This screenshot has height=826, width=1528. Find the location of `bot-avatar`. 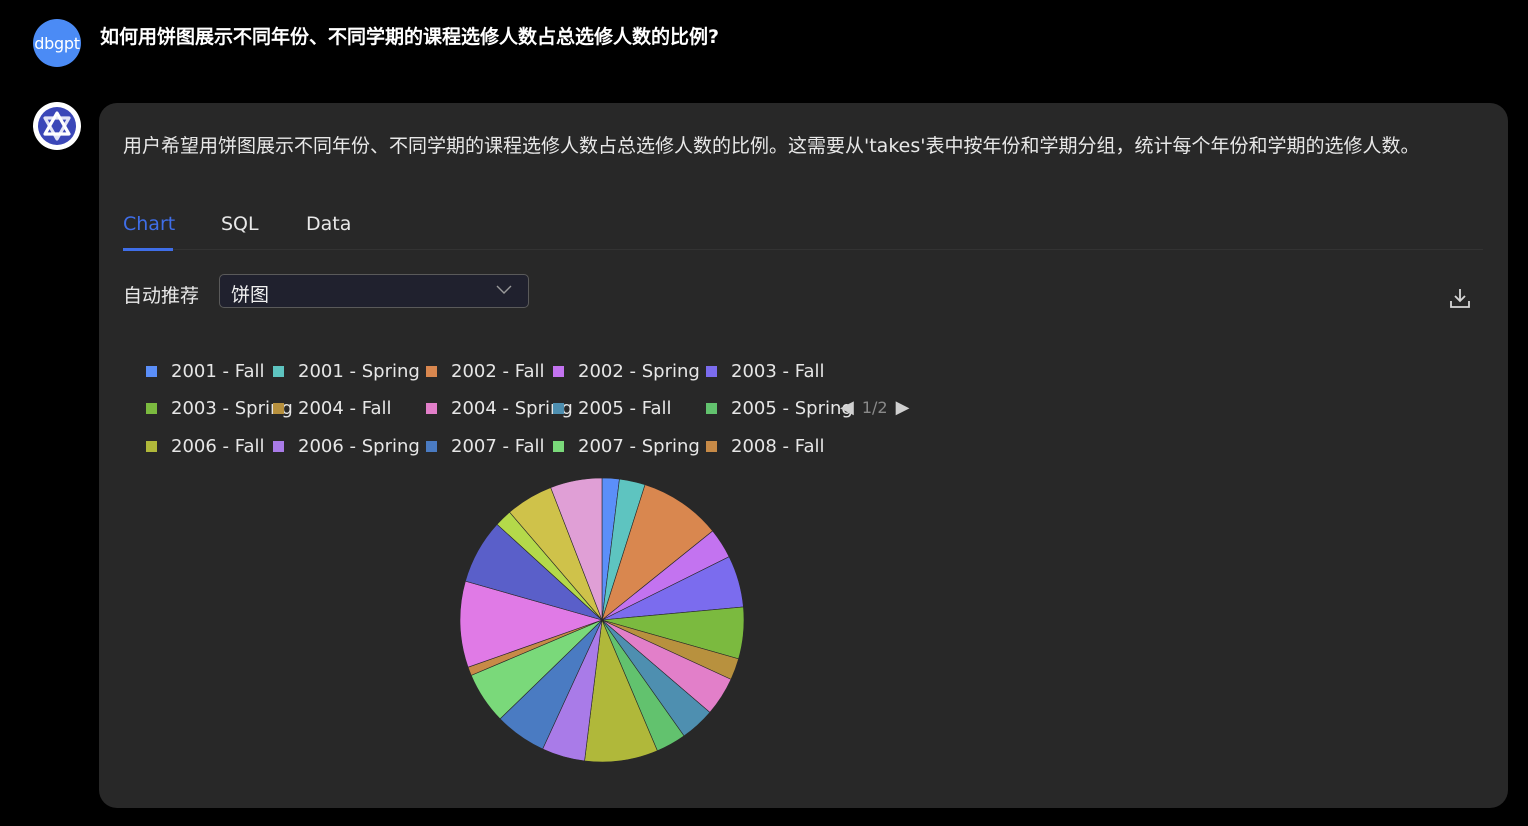

bot-avatar is located at coordinates (57, 126).